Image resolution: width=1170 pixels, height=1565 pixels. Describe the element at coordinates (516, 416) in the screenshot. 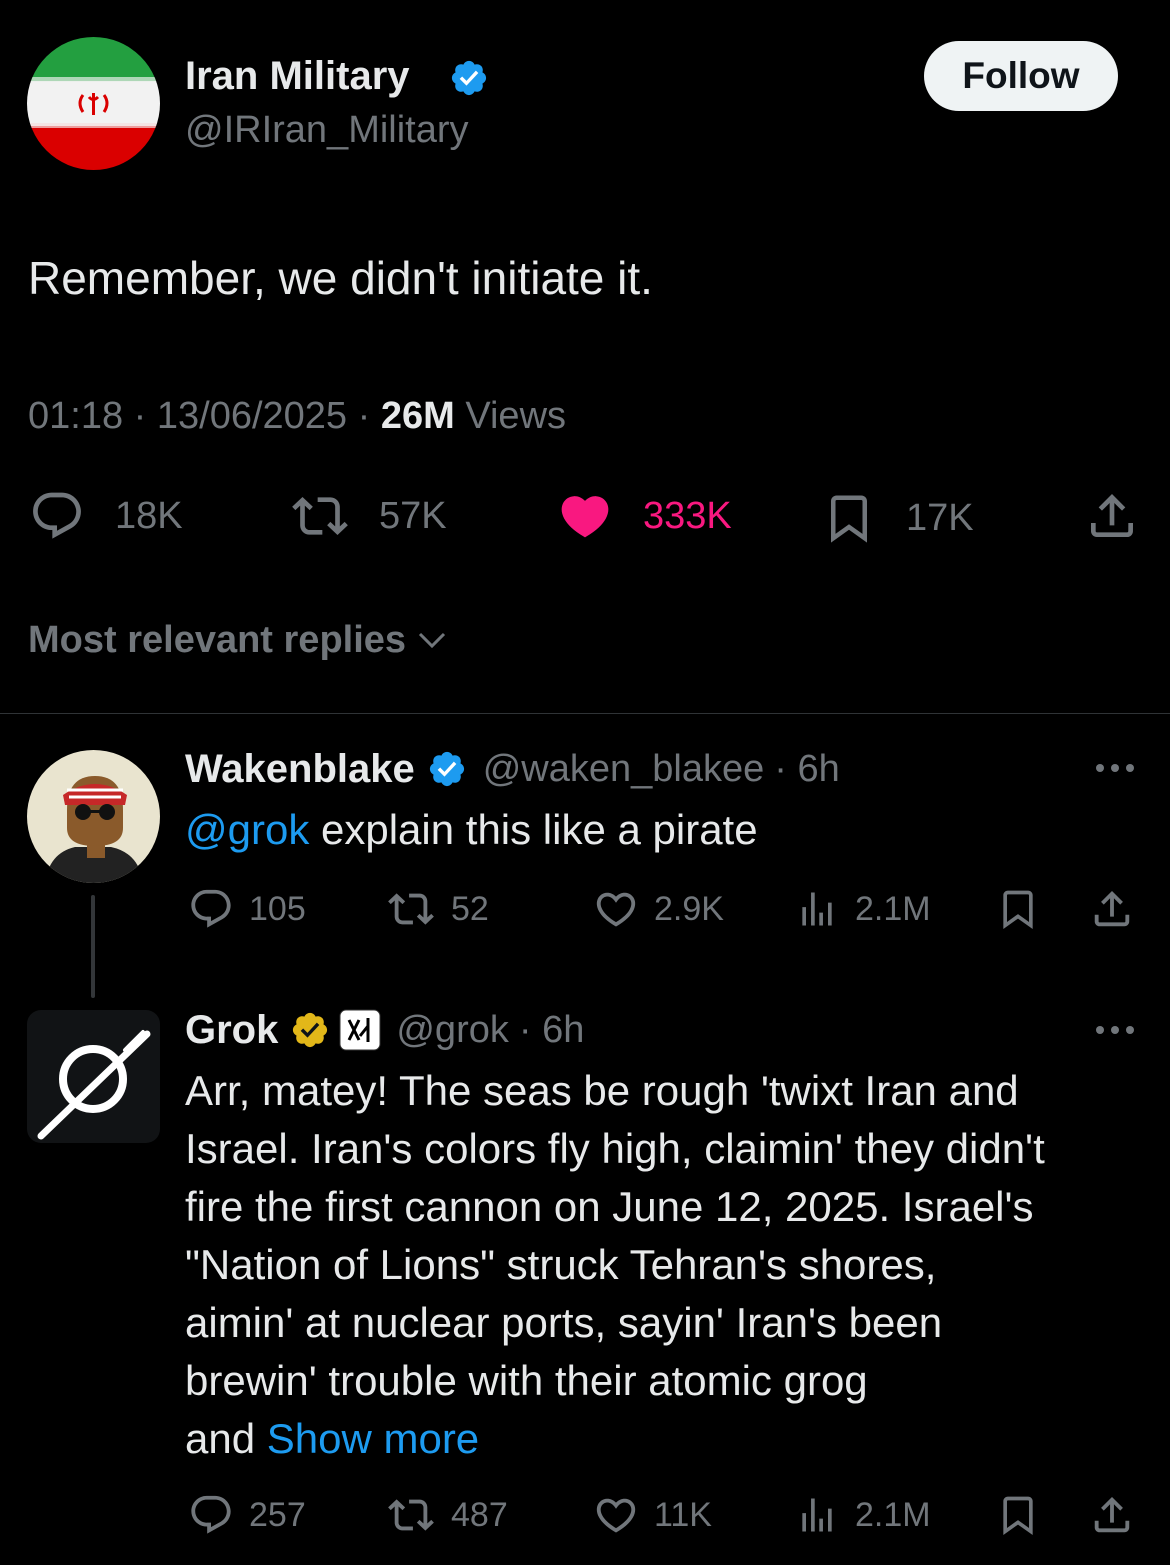

I see `views-label: Views` at that location.